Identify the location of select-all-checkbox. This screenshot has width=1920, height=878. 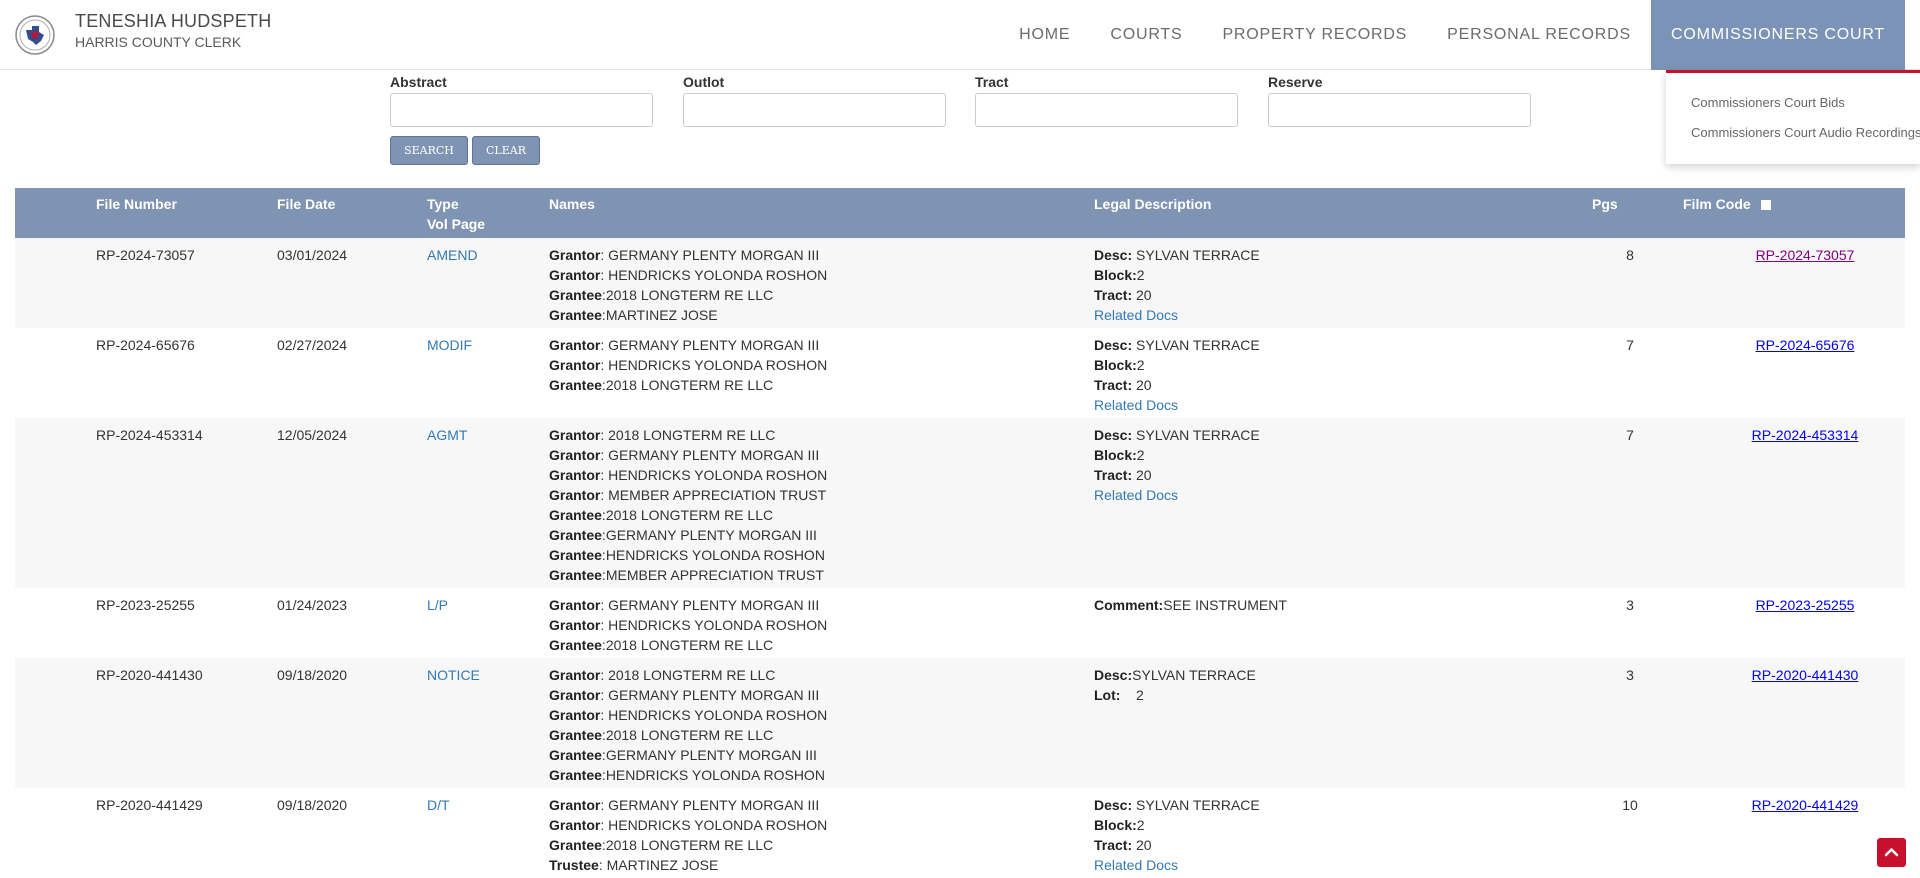
(1765, 205).